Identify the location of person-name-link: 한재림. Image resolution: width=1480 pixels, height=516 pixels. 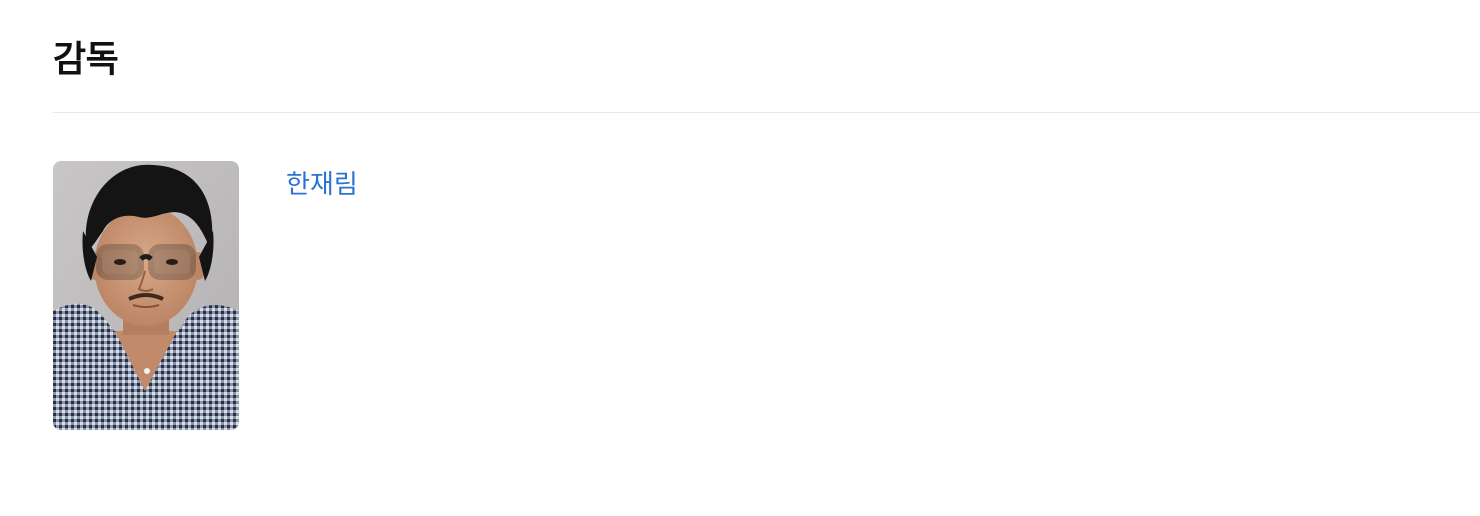
(322, 185).